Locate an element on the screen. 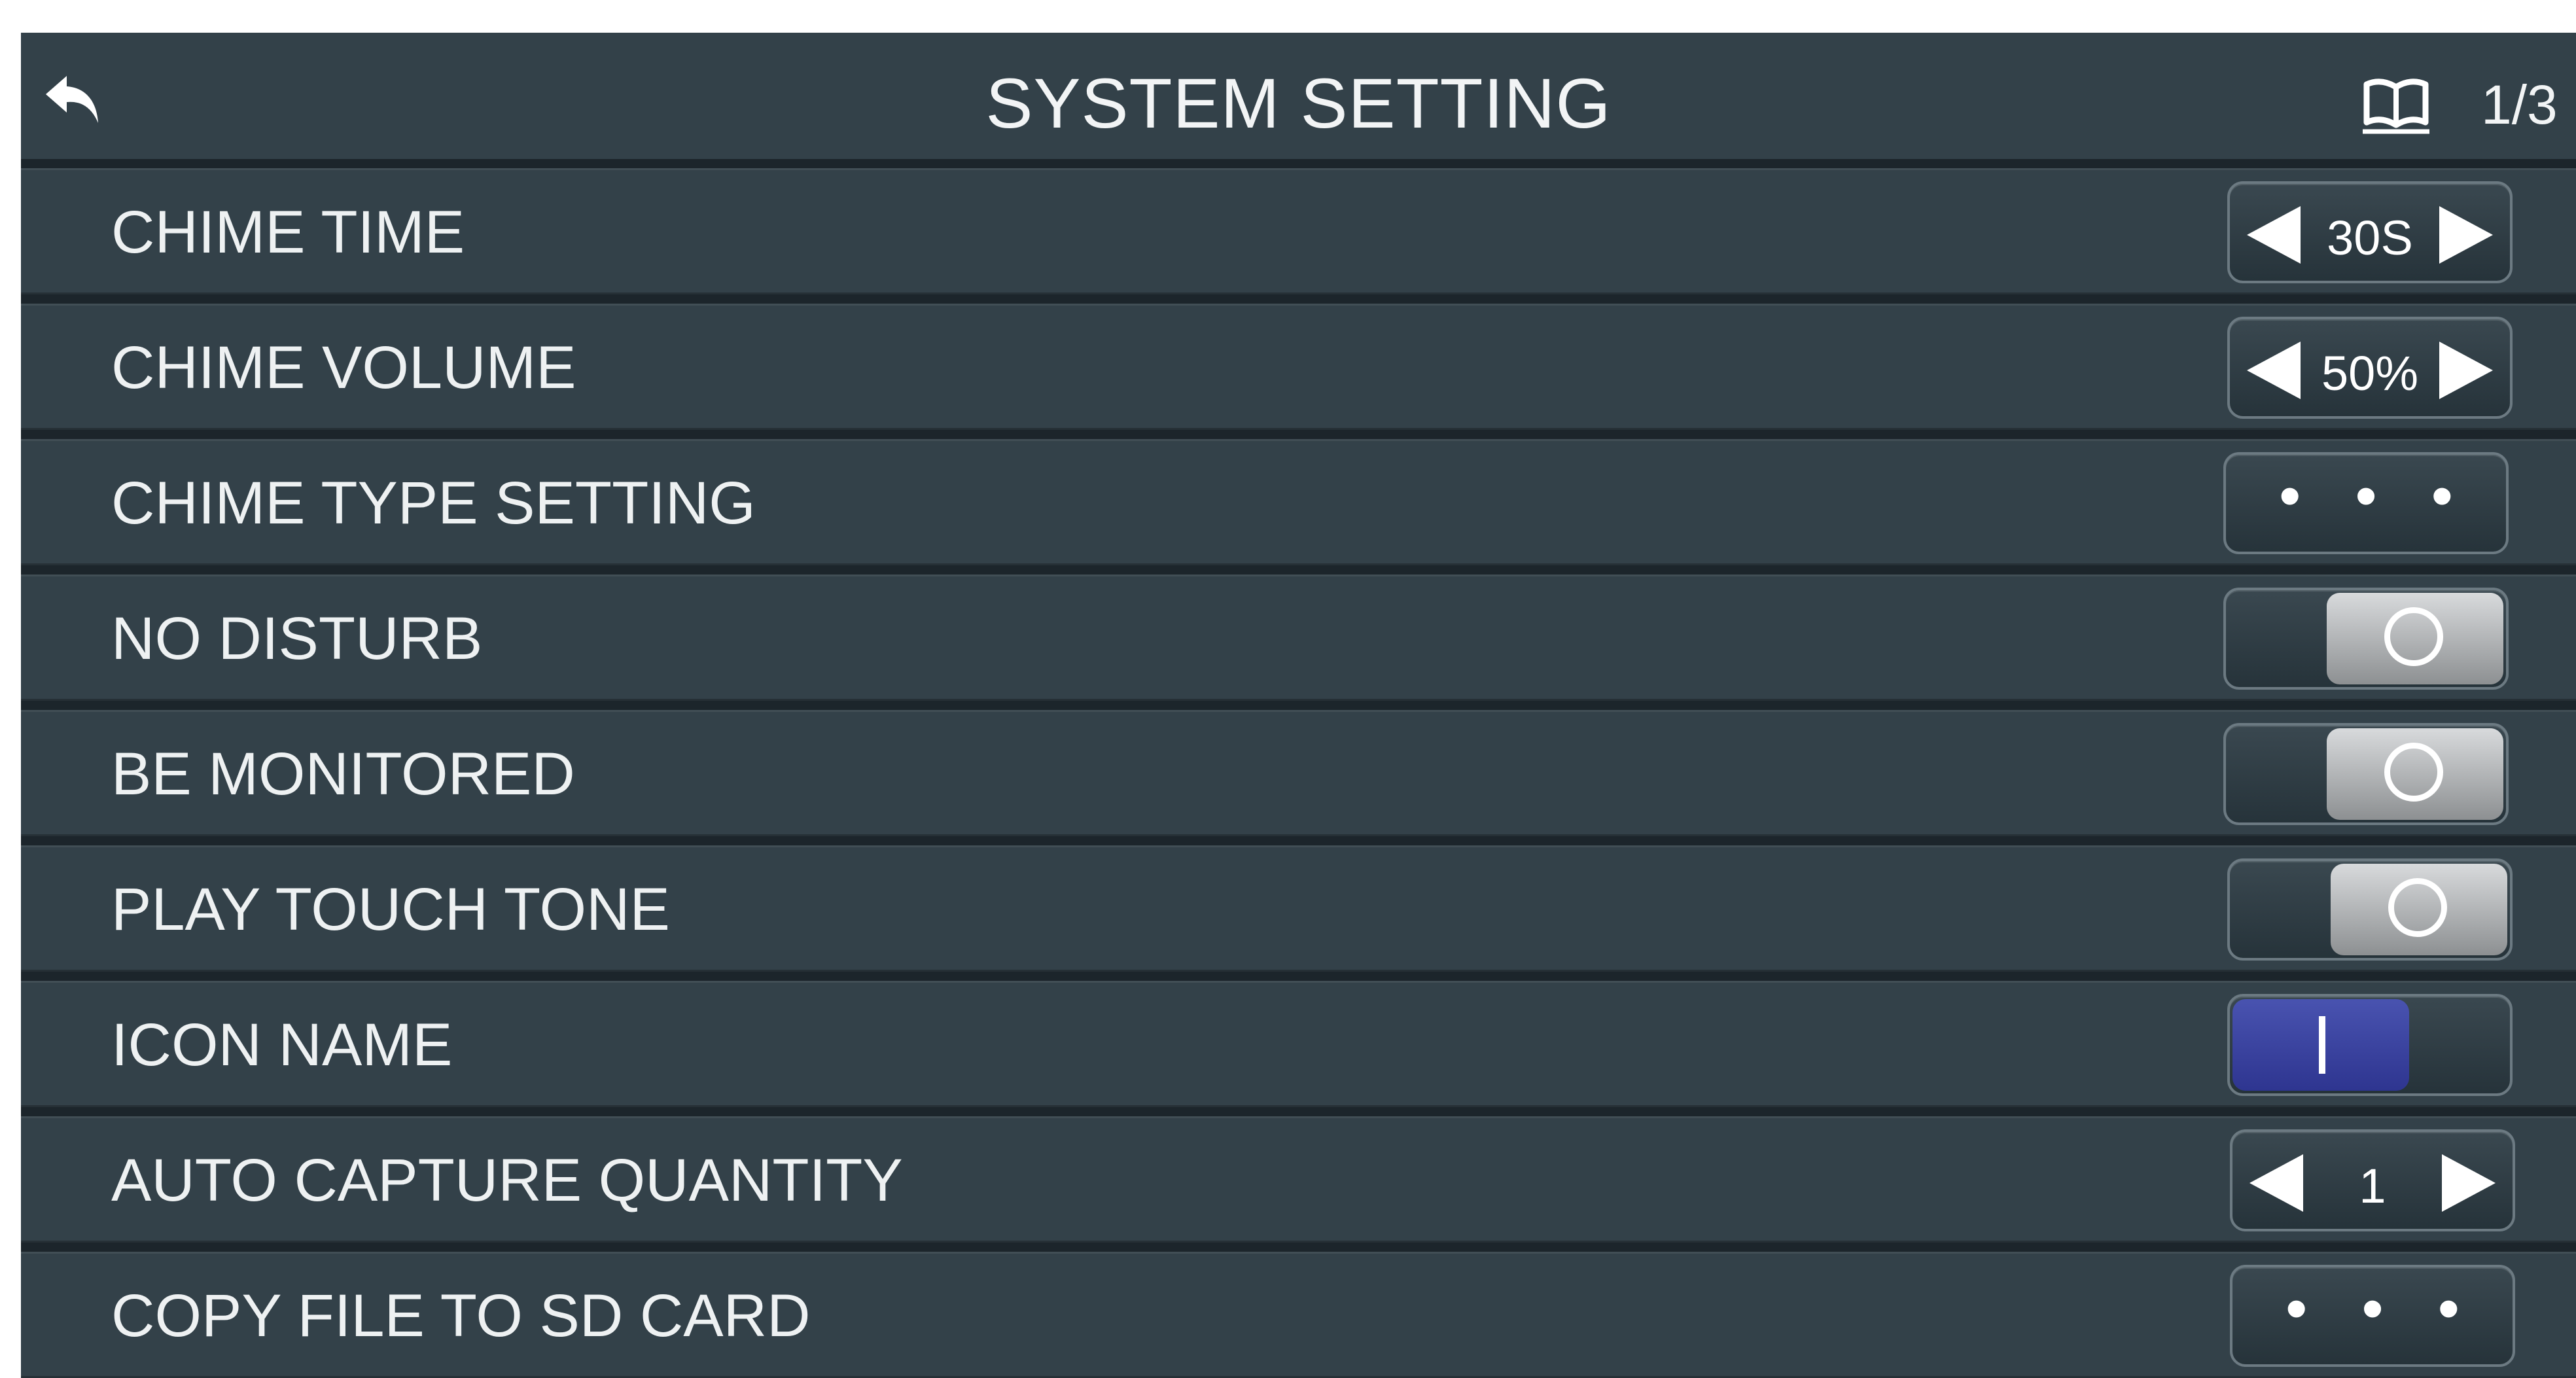 This screenshot has height=1378, width=2576. play-touch-tone-toggle is located at coordinates (2370, 910).